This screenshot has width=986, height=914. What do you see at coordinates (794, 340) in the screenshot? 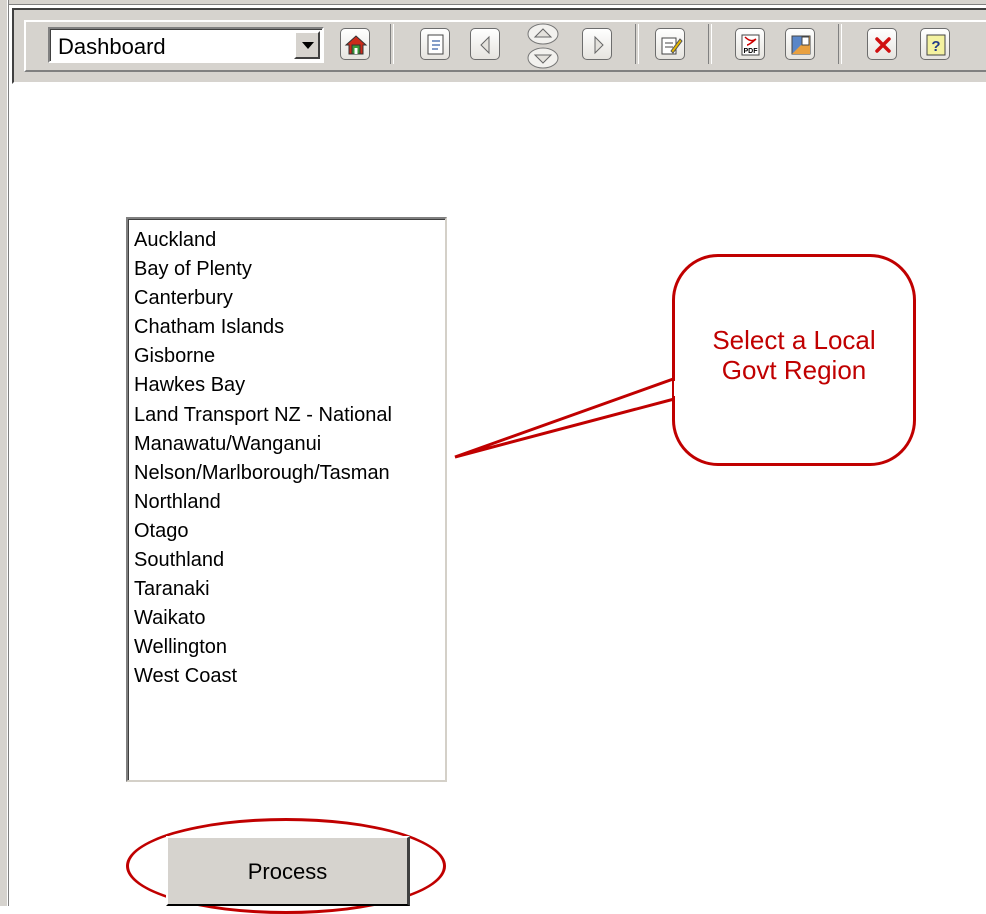
I see `callout-line-1: Select a Local` at bounding box center [794, 340].